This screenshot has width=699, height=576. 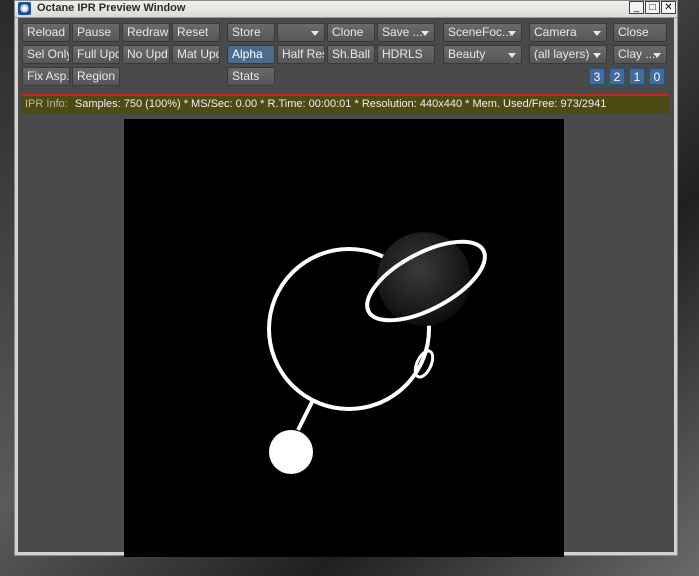 What do you see at coordinates (597, 76) in the screenshot?
I see `priority-button-3: 3` at bounding box center [597, 76].